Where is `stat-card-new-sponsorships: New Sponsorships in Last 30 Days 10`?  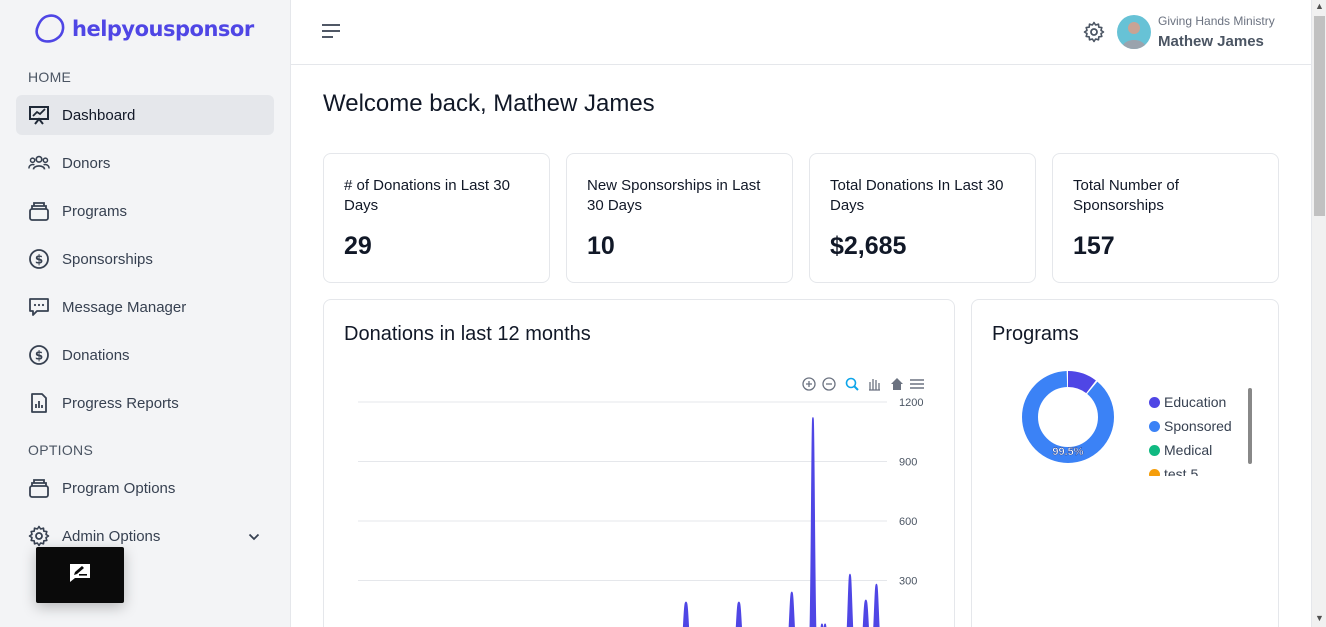
stat-card-new-sponsorships: New Sponsorships in Last 30 Days 10 is located at coordinates (679, 218).